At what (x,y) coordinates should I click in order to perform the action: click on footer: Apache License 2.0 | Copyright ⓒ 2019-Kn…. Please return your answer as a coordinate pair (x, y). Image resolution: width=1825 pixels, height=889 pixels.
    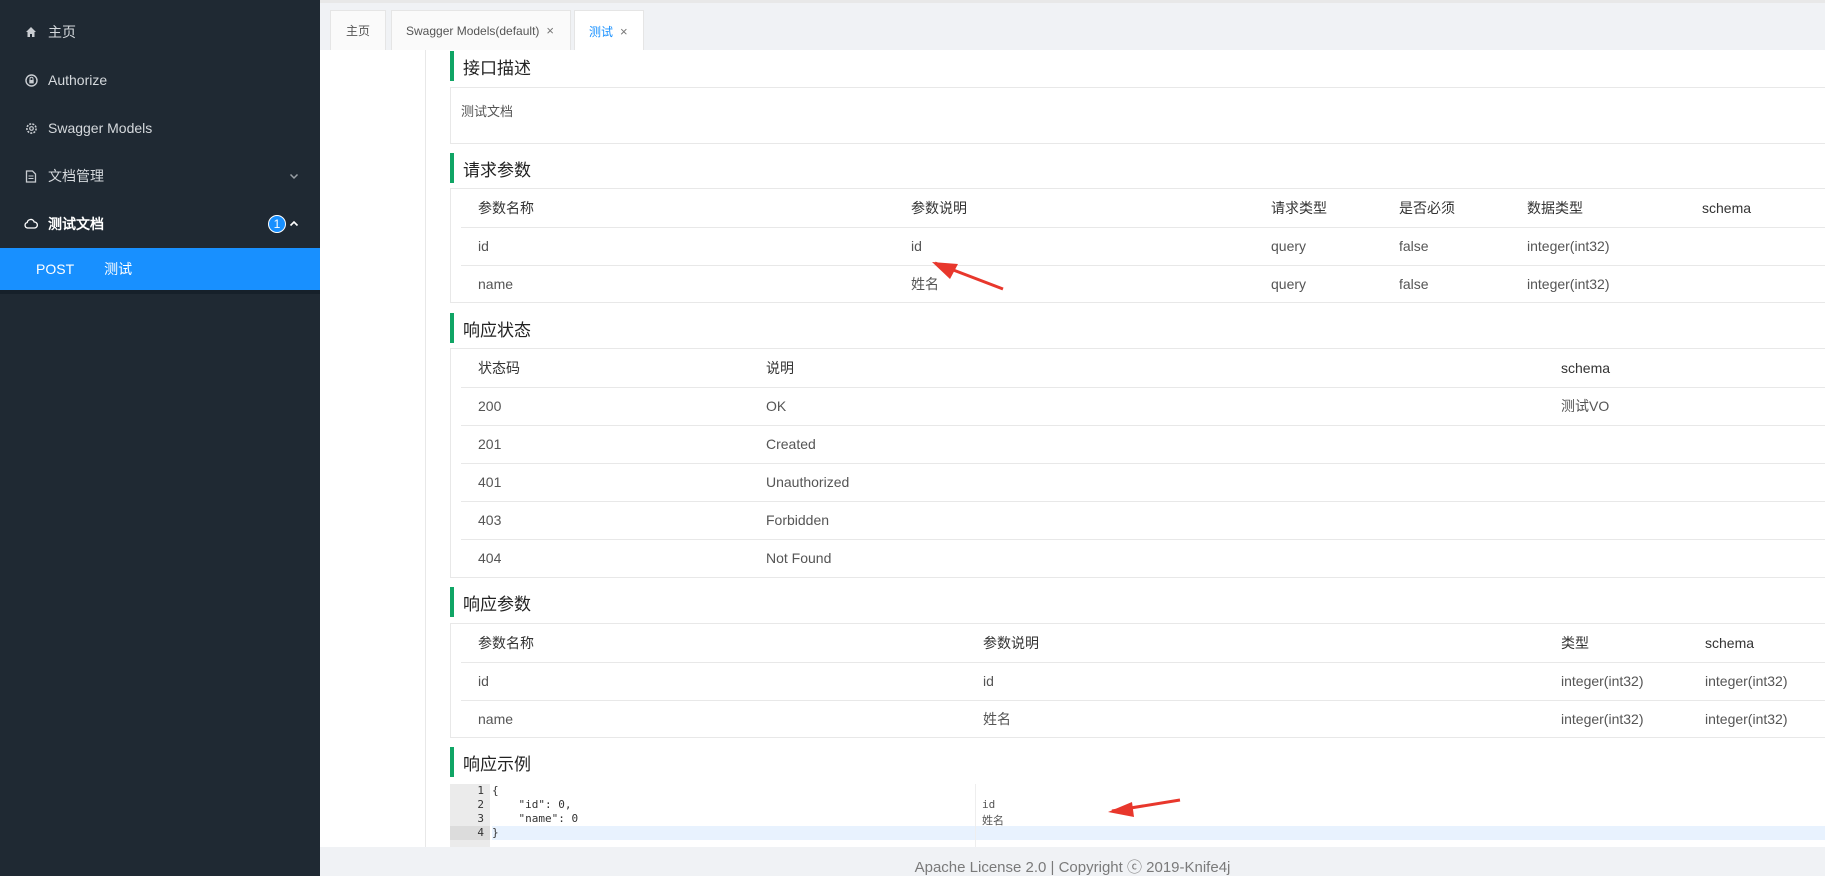
    Looking at the image, I should click on (1072, 861).